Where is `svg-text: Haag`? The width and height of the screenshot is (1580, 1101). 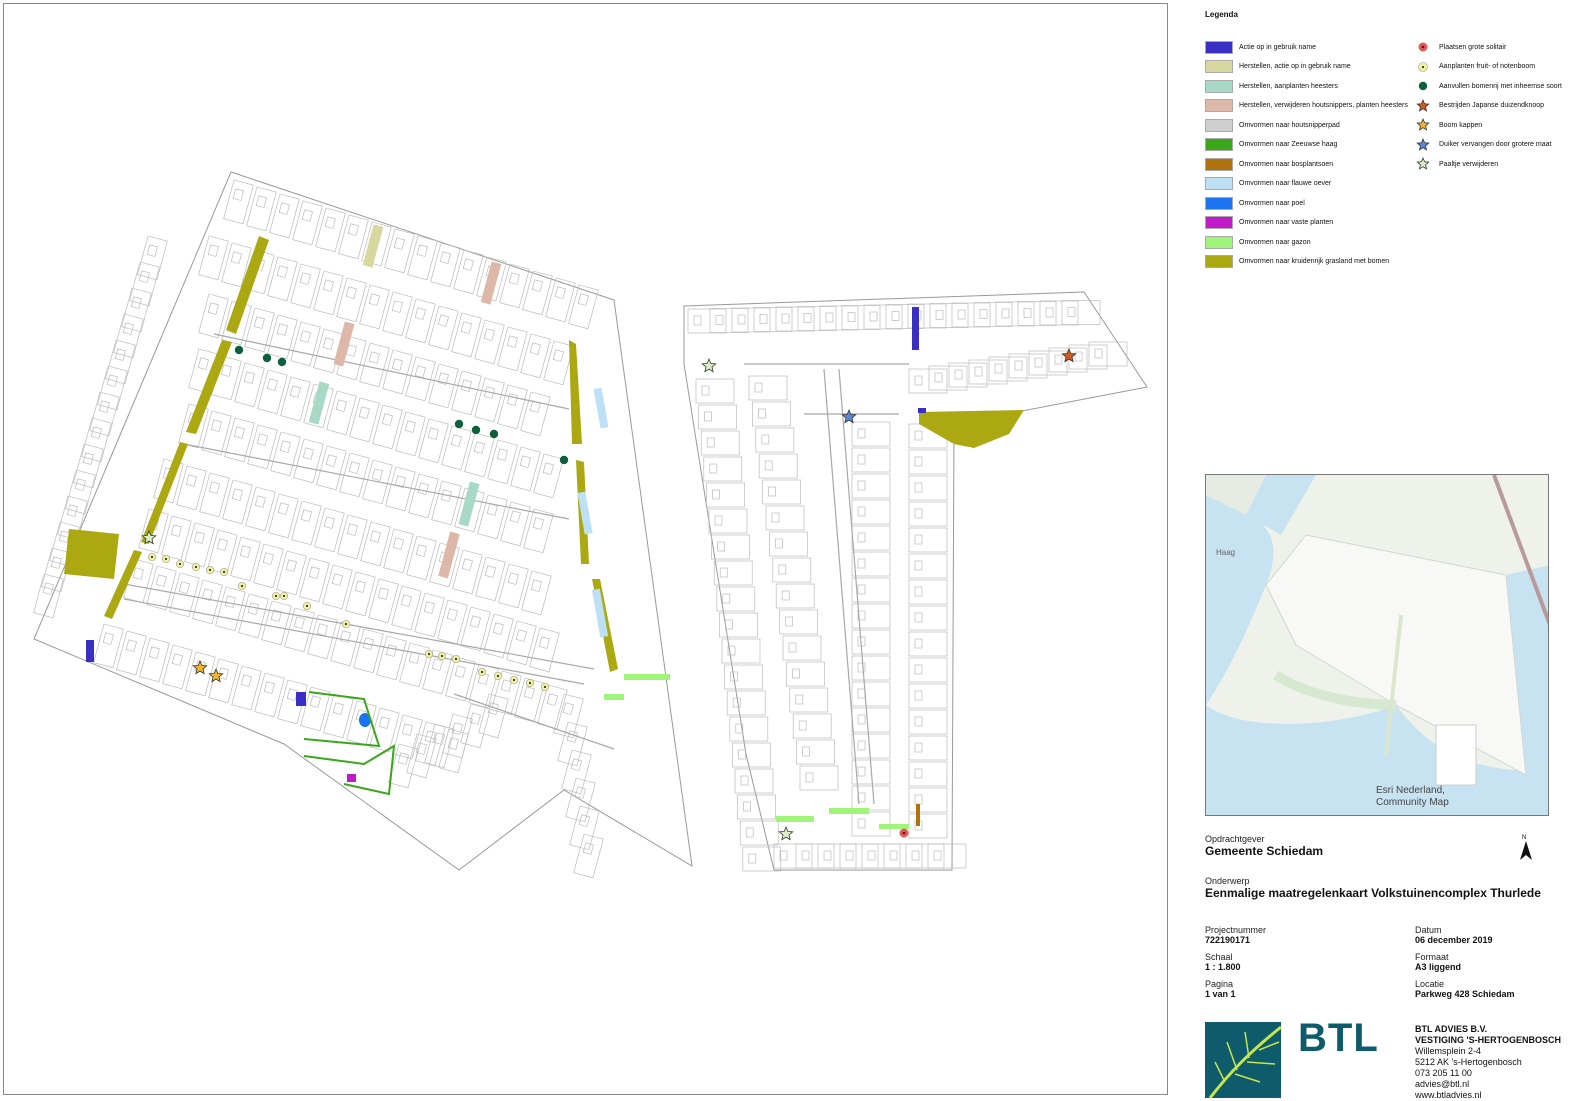
svg-text: Haag is located at coordinates (1225, 552).